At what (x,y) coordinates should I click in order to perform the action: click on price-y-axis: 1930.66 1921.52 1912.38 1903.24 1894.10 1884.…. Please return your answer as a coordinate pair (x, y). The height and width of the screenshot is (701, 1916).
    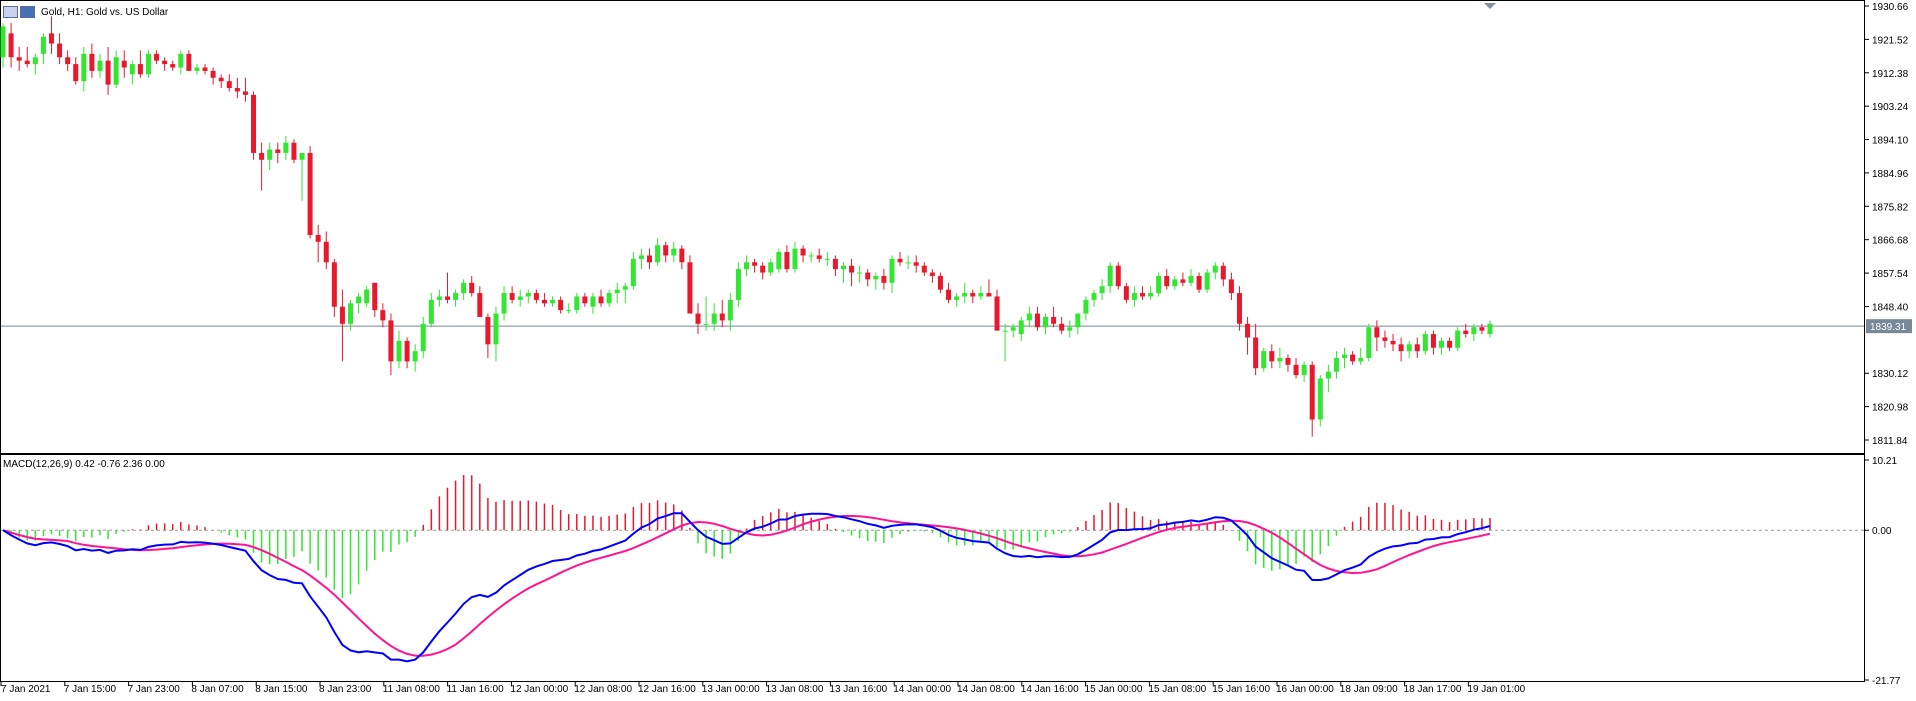
    Looking at the image, I should click on (1886, 224).